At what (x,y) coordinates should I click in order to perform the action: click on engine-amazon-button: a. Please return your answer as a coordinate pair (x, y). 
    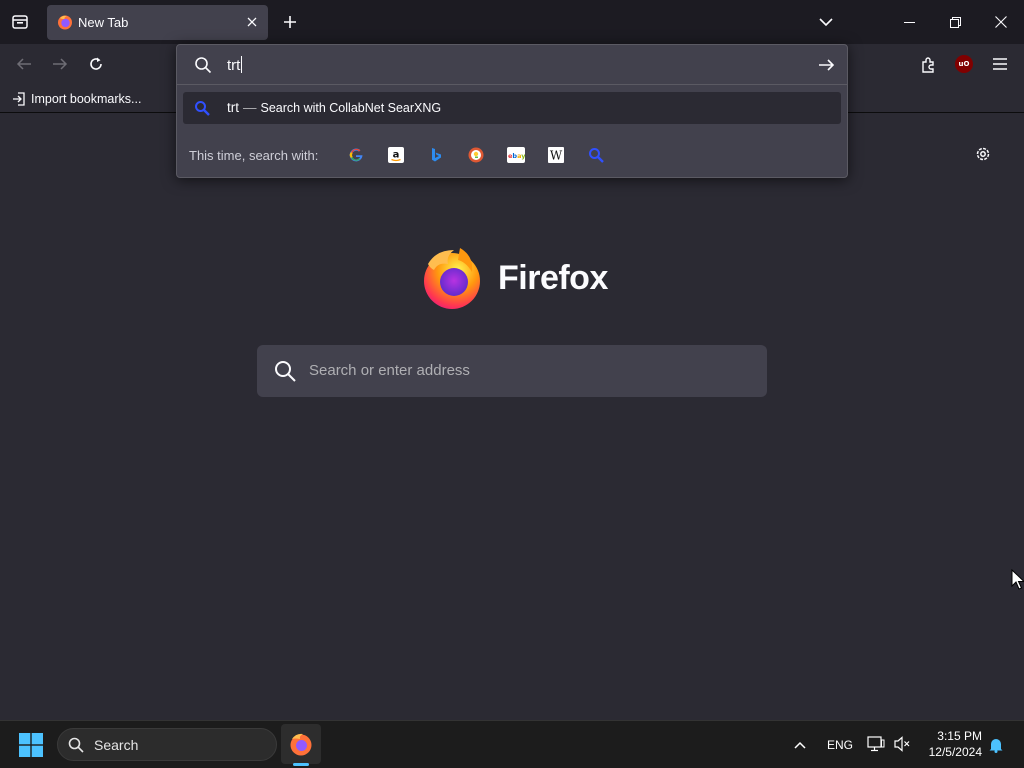
    Looking at the image, I should click on (396, 155).